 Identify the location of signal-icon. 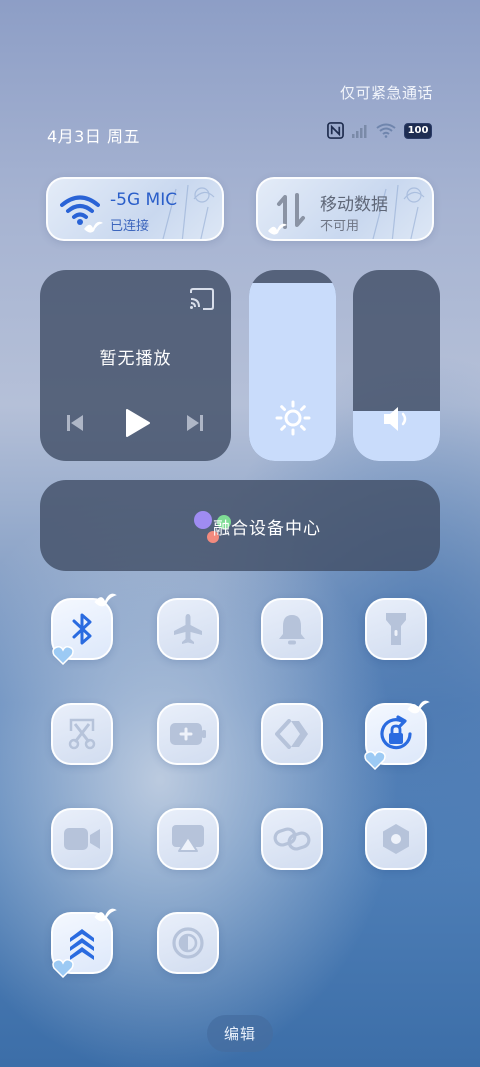
(359, 131).